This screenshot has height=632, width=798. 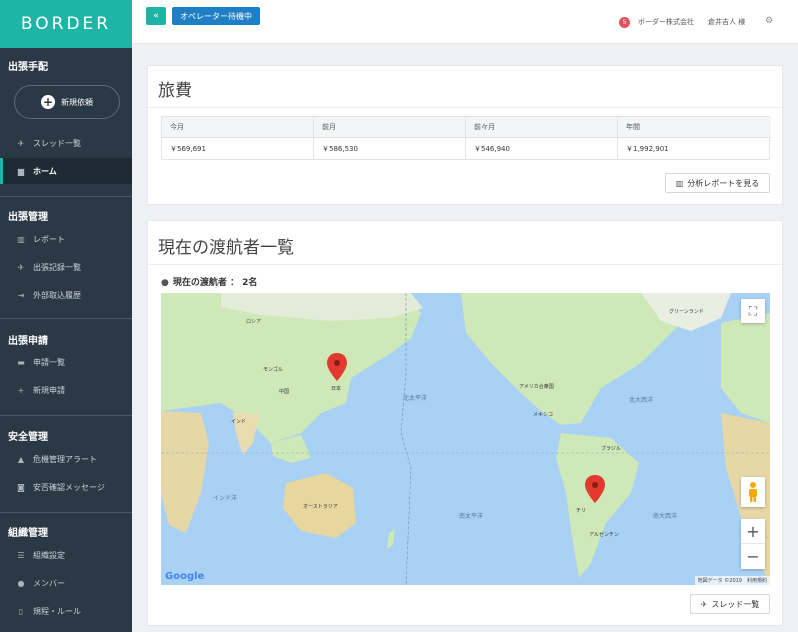 What do you see at coordinates (49, 555) in the screenshot?
I see `sidebar-item-label: 組織設定` at bounding box center [49, 555].